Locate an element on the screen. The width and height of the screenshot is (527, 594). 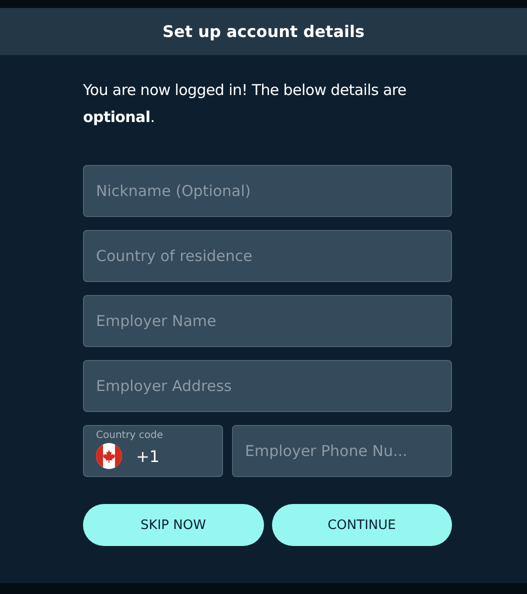
field-label: Country code is located at coordinates (130, 435).